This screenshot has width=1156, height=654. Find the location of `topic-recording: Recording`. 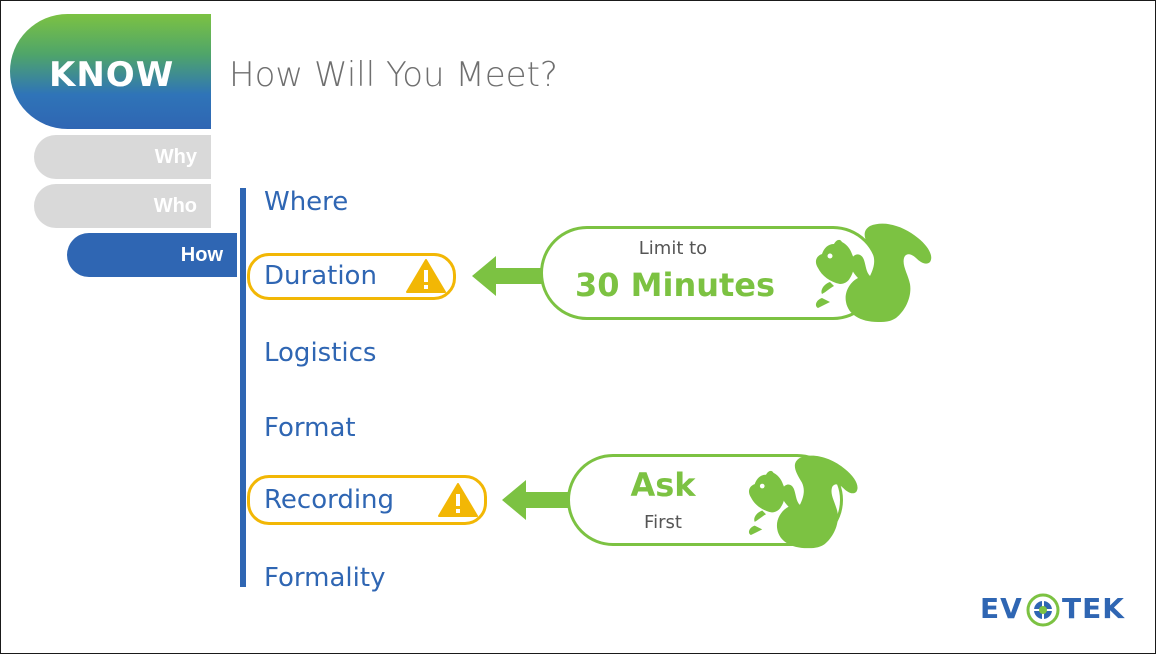

topic-recording: Recording is located at coordinates (329, 500).